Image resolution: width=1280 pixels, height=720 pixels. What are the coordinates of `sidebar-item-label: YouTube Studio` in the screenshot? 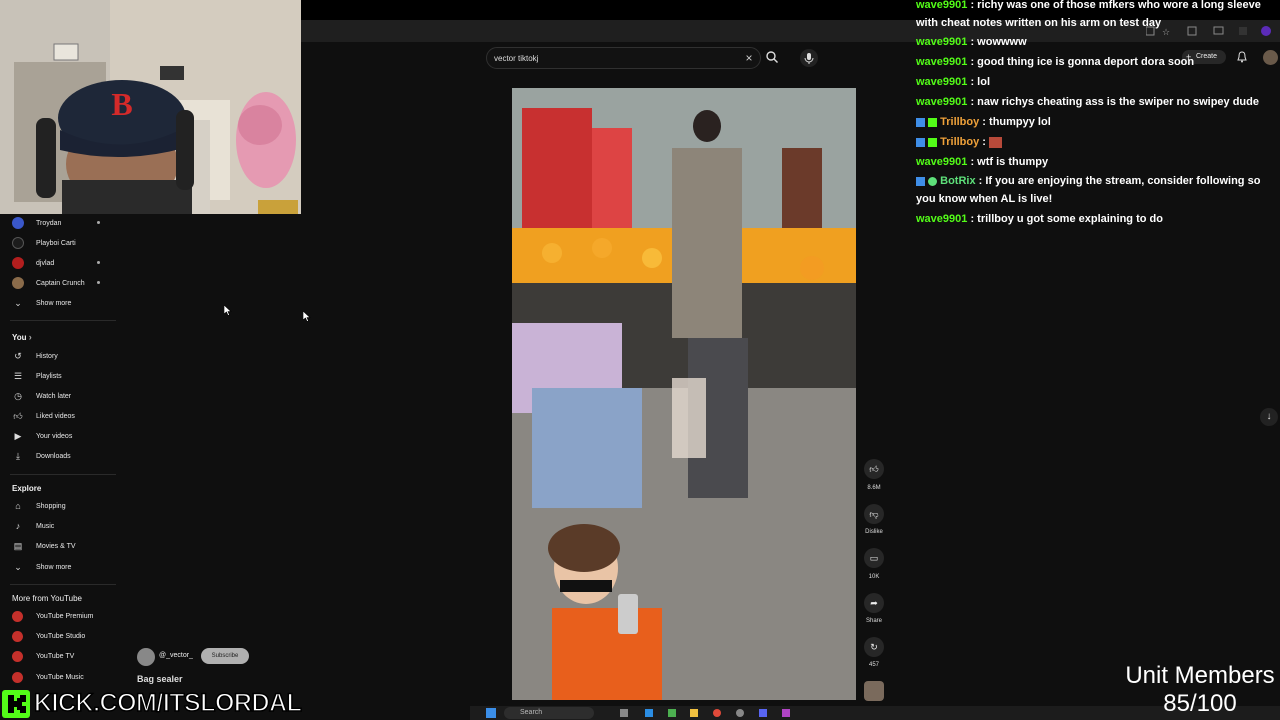 It's located at (61, 636).